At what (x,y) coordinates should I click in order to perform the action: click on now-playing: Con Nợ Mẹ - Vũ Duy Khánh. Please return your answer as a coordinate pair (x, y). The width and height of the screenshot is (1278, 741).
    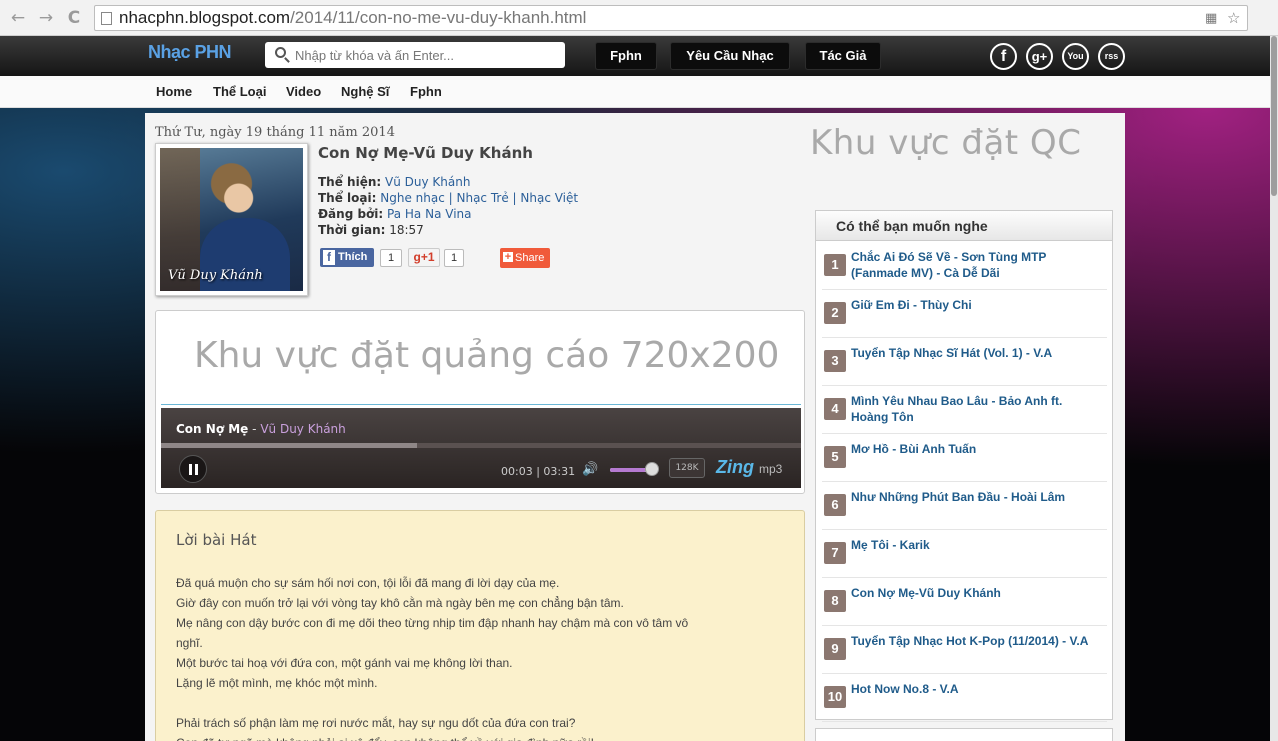
    Looking at the image, I should click on (261, 429).